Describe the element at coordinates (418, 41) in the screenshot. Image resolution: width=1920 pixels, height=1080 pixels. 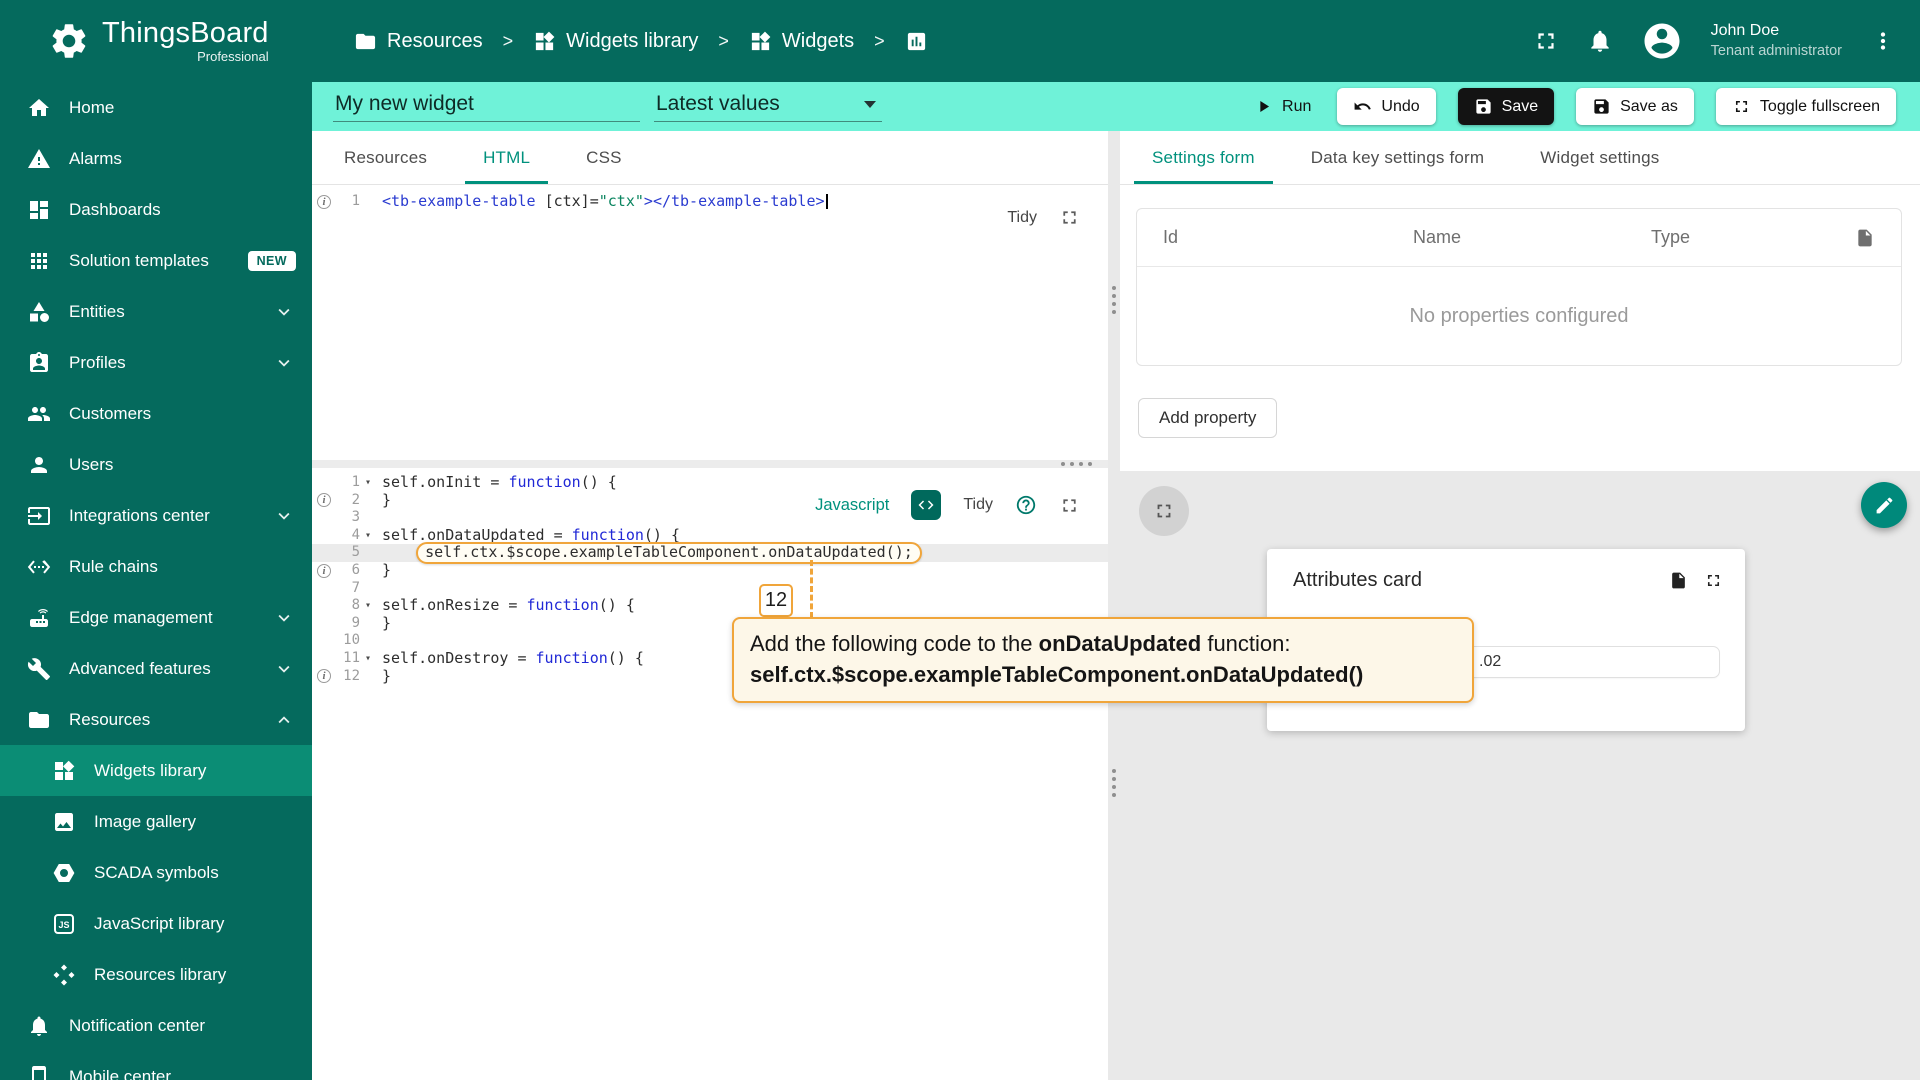
I see `breadcrumb-resources: Resources` at that location.